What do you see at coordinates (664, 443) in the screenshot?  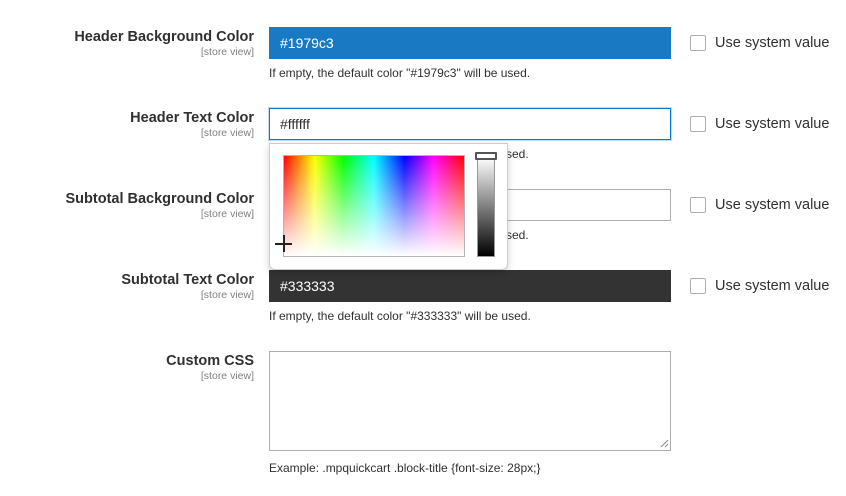 I see `resize-grip-icon` at bounding box center [664, 443].